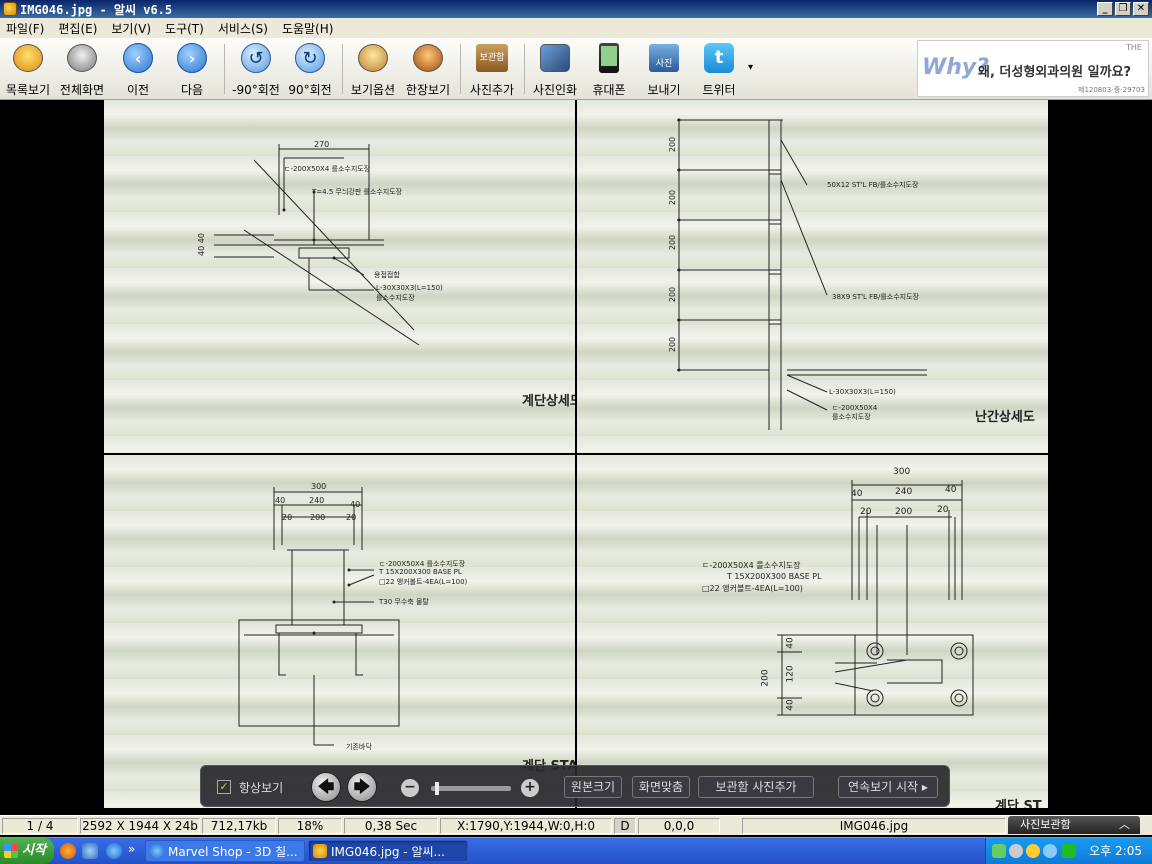 The image size is (1152, 864). Describe the element at coordinates (192, 90) in the screenshot. I see `next-label: 다음` at that location.